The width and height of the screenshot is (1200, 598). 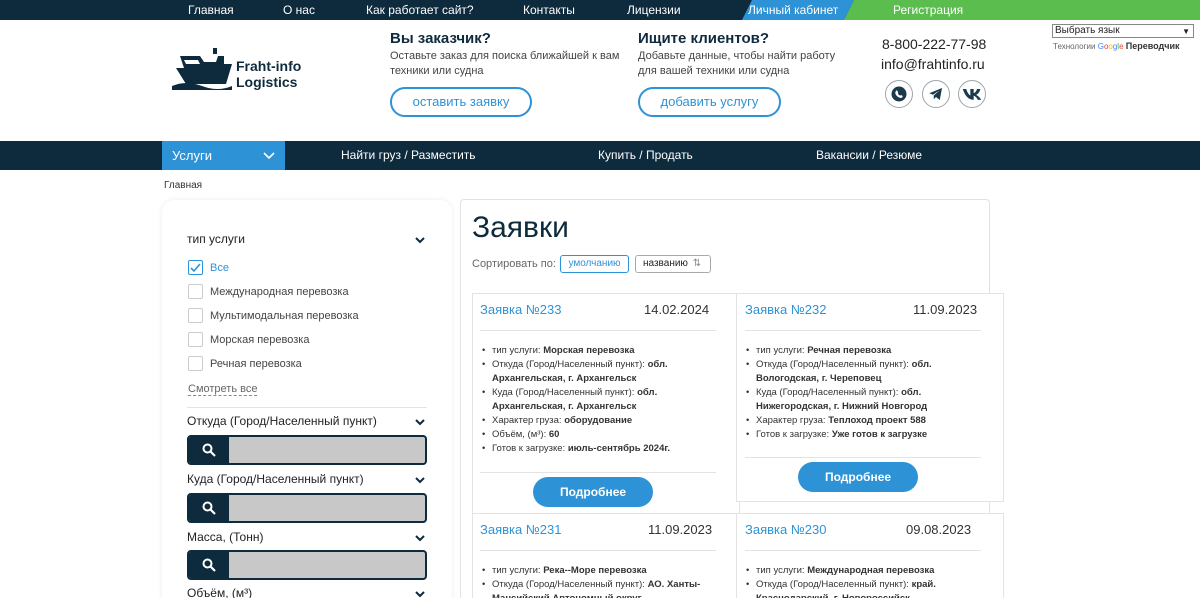 I want to click on mass-search-input, so click(x=307, y=565).